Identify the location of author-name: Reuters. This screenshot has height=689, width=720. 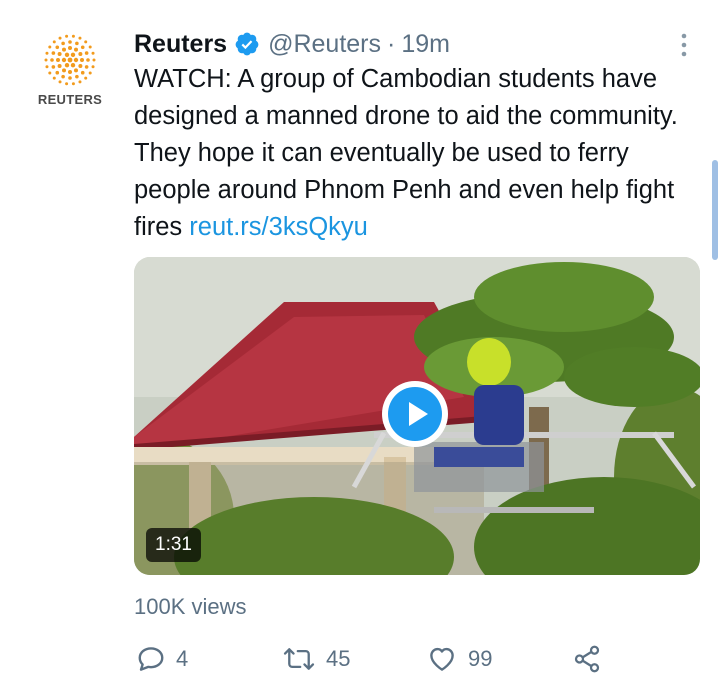
(180, 44).